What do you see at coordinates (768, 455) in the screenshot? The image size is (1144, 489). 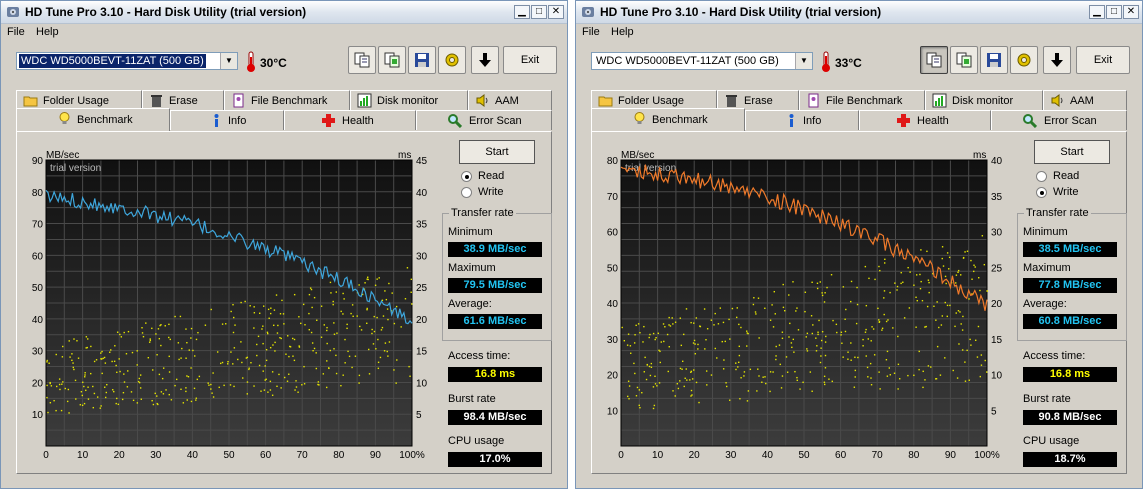 I see `x-tick-label: 40` at bounding box center [768, 455].